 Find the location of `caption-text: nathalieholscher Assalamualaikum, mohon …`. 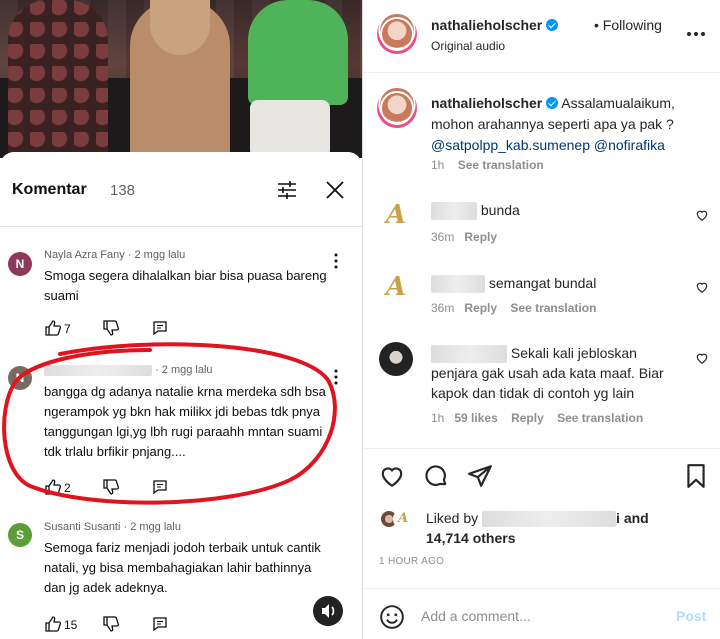

caption-text: nathalieholscher Assalamualaikum, mohon … is located at coordinates (571, 124).